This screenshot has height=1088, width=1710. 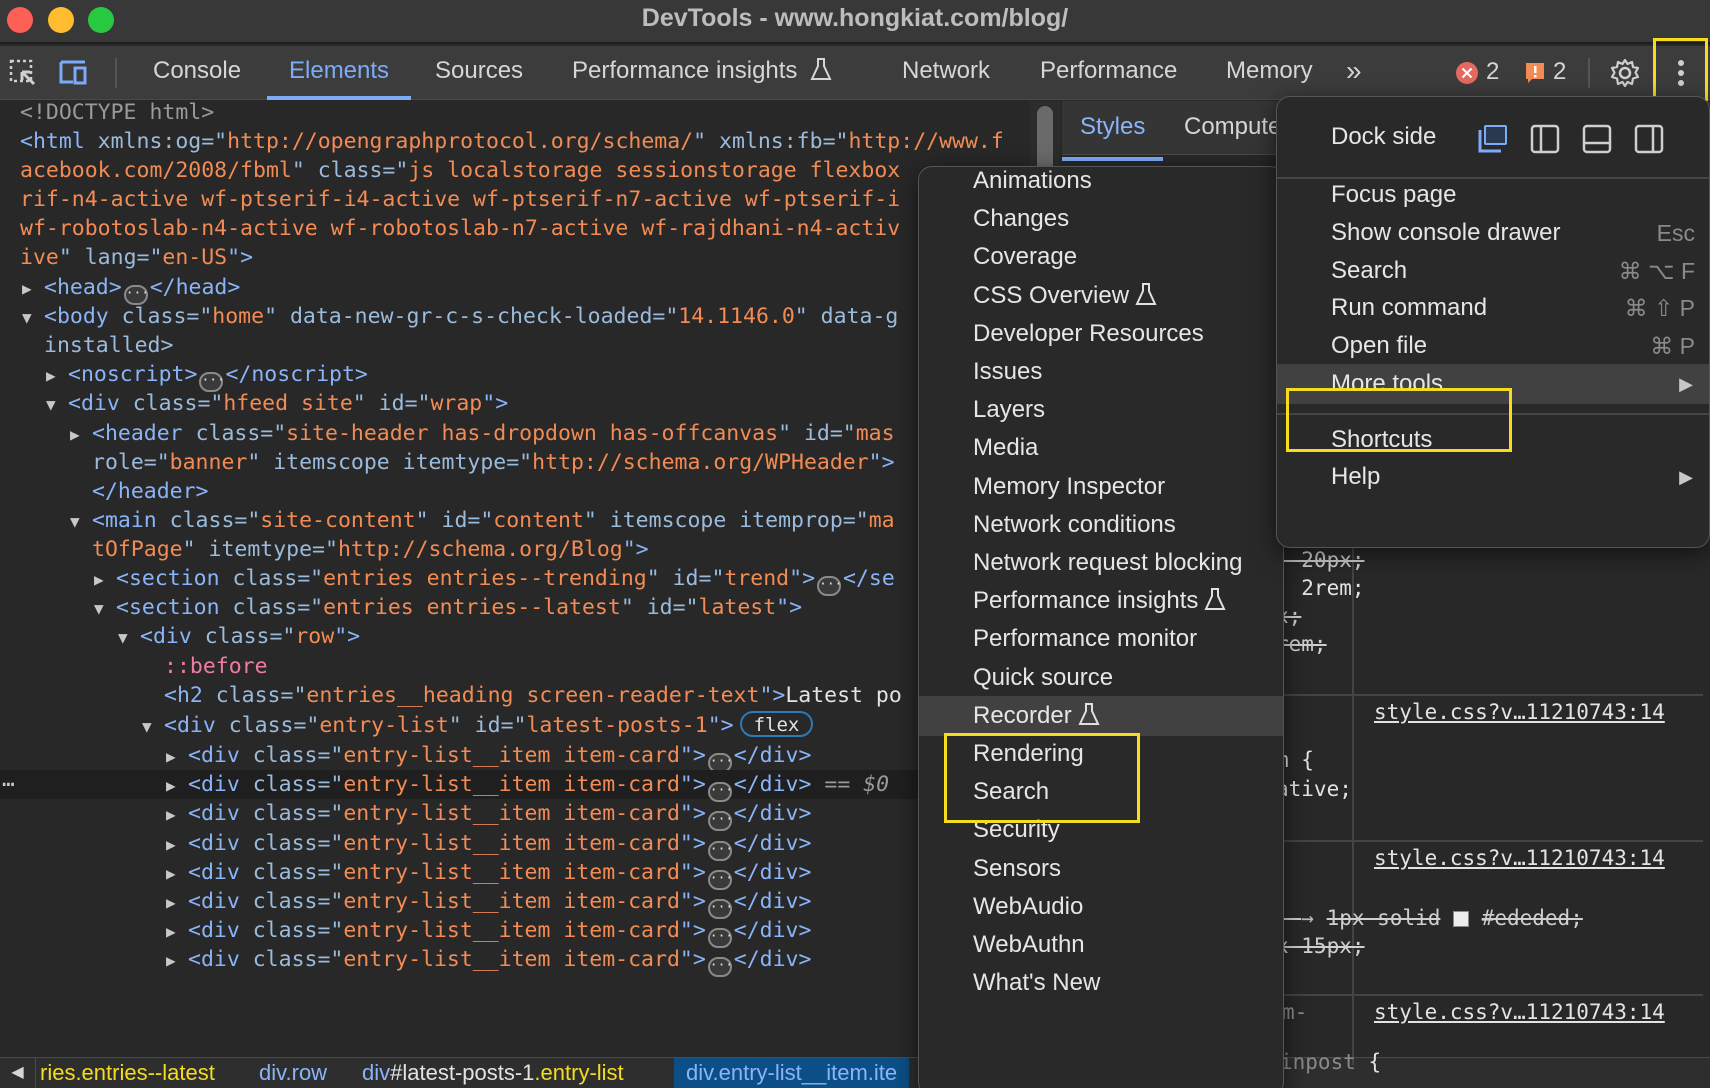 What do you see at coordinates (1535, 73) in the screenshot?
I see `warning-icon` at bounding box center [1535, 73].